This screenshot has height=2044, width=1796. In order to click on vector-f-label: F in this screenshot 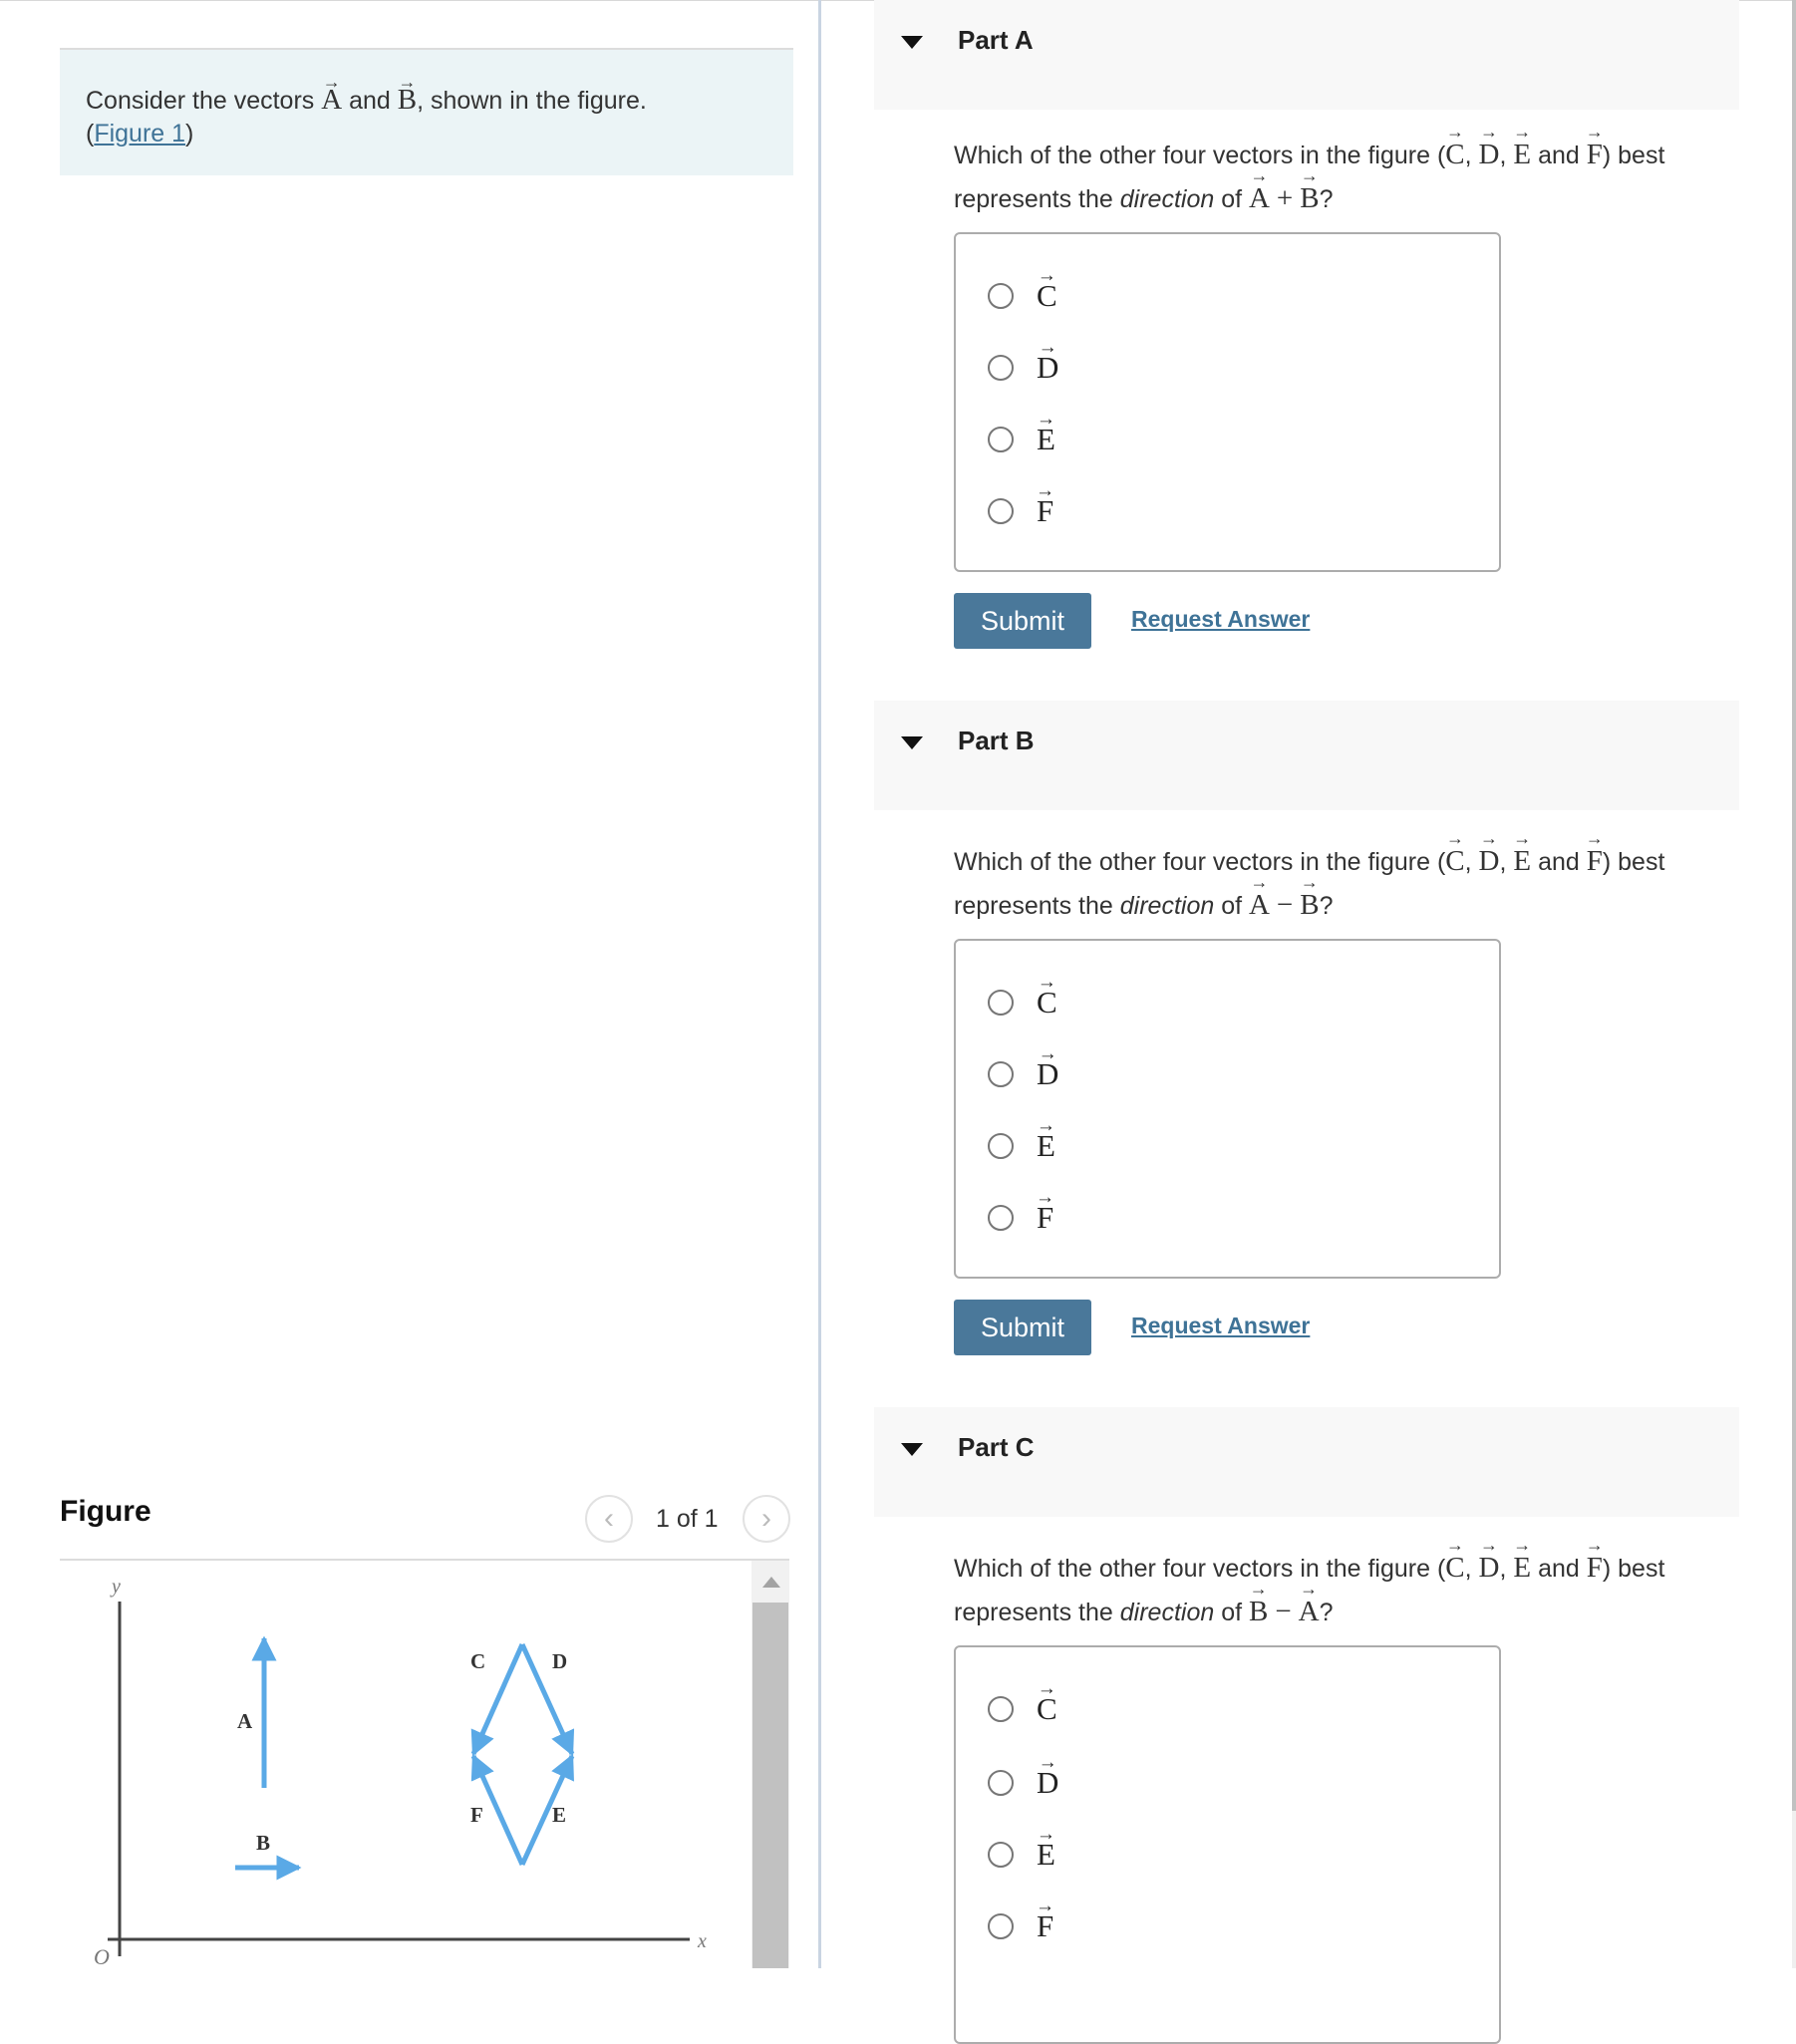, I will do `click(476, 1815)`.